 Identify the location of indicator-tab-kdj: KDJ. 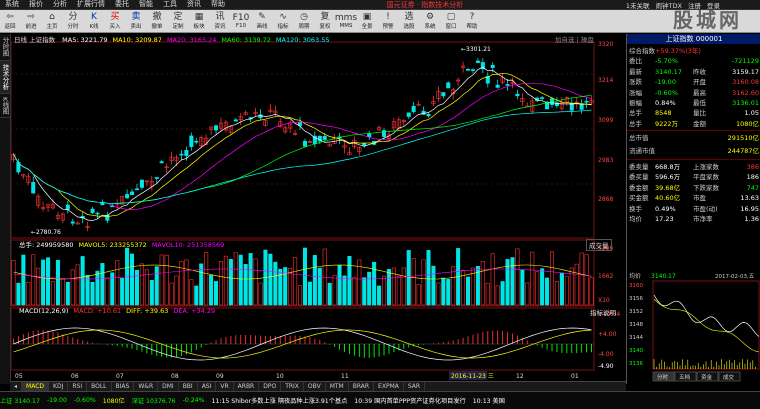
(59, 386).